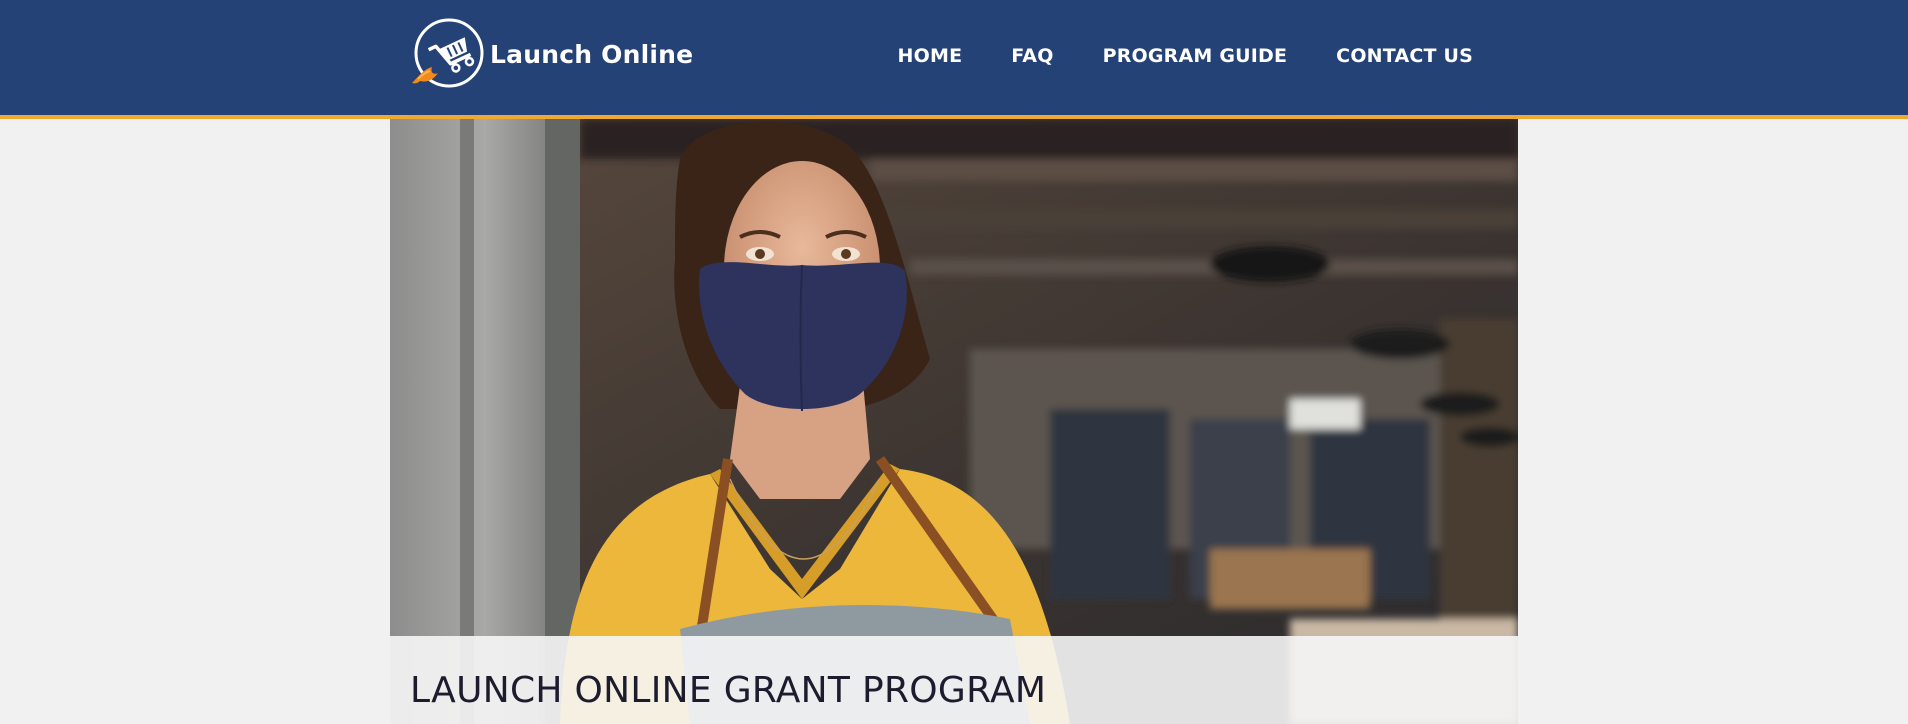  I want to click on nav-home: HOME, so click(930, 56).